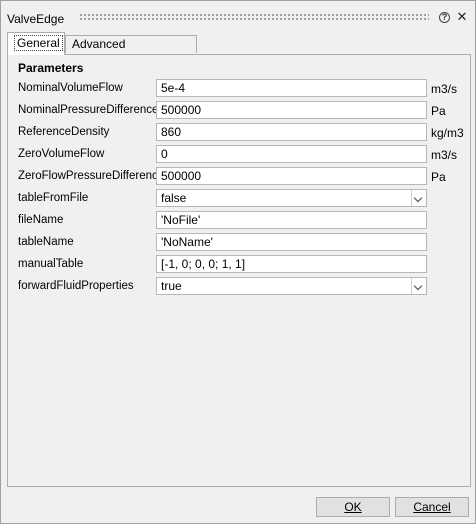 The width and height of the screenshot is (476, 524). What do you see at coordinates (444, 17) in the screenshot?
I see `help-icon: ?` at bounding box center [444, 17].